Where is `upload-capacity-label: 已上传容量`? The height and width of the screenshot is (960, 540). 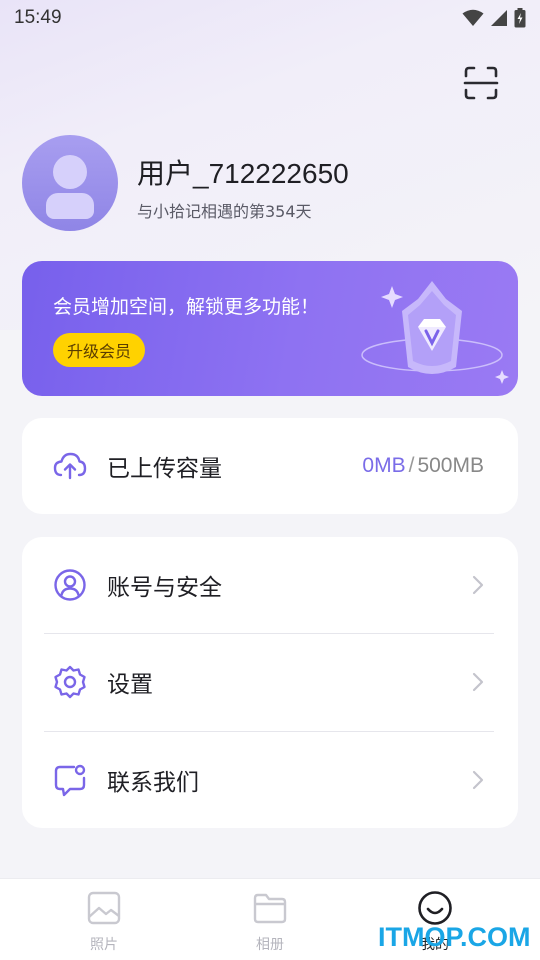 upload-capacity-label: 已上传容量 is located at coordinates (164, 469).